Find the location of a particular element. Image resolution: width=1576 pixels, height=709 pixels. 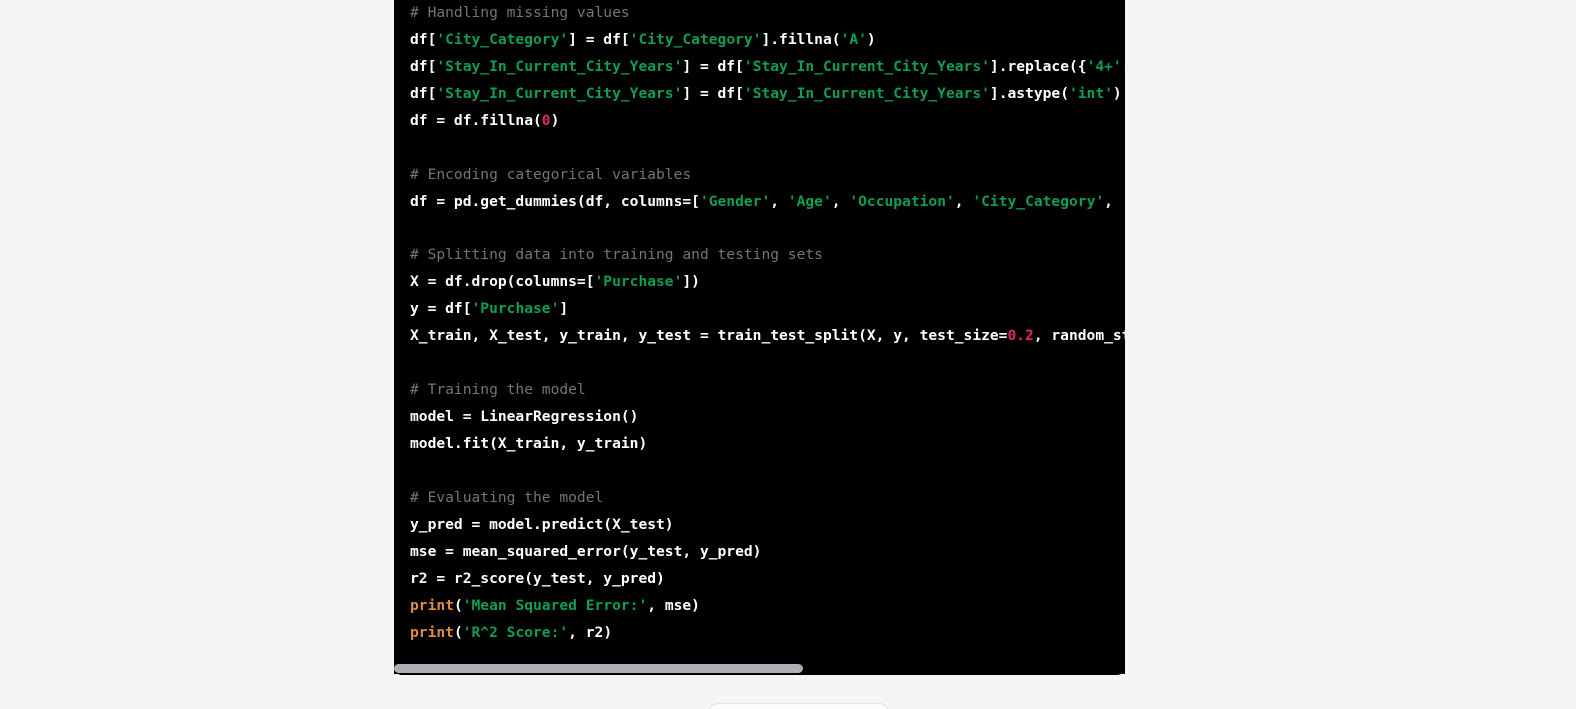

code-line: print('Mean Squared Error:', mse) is located at coordinates (767, 606).